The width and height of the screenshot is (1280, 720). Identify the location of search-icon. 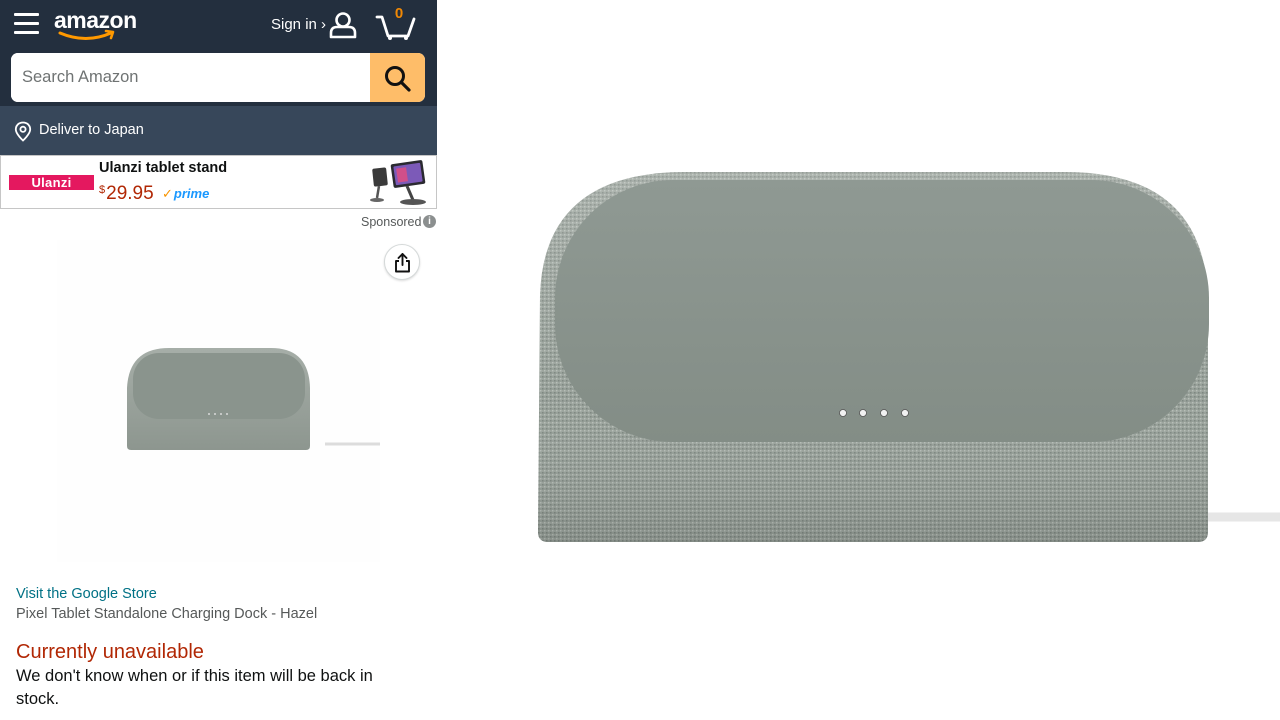
(398, 79).